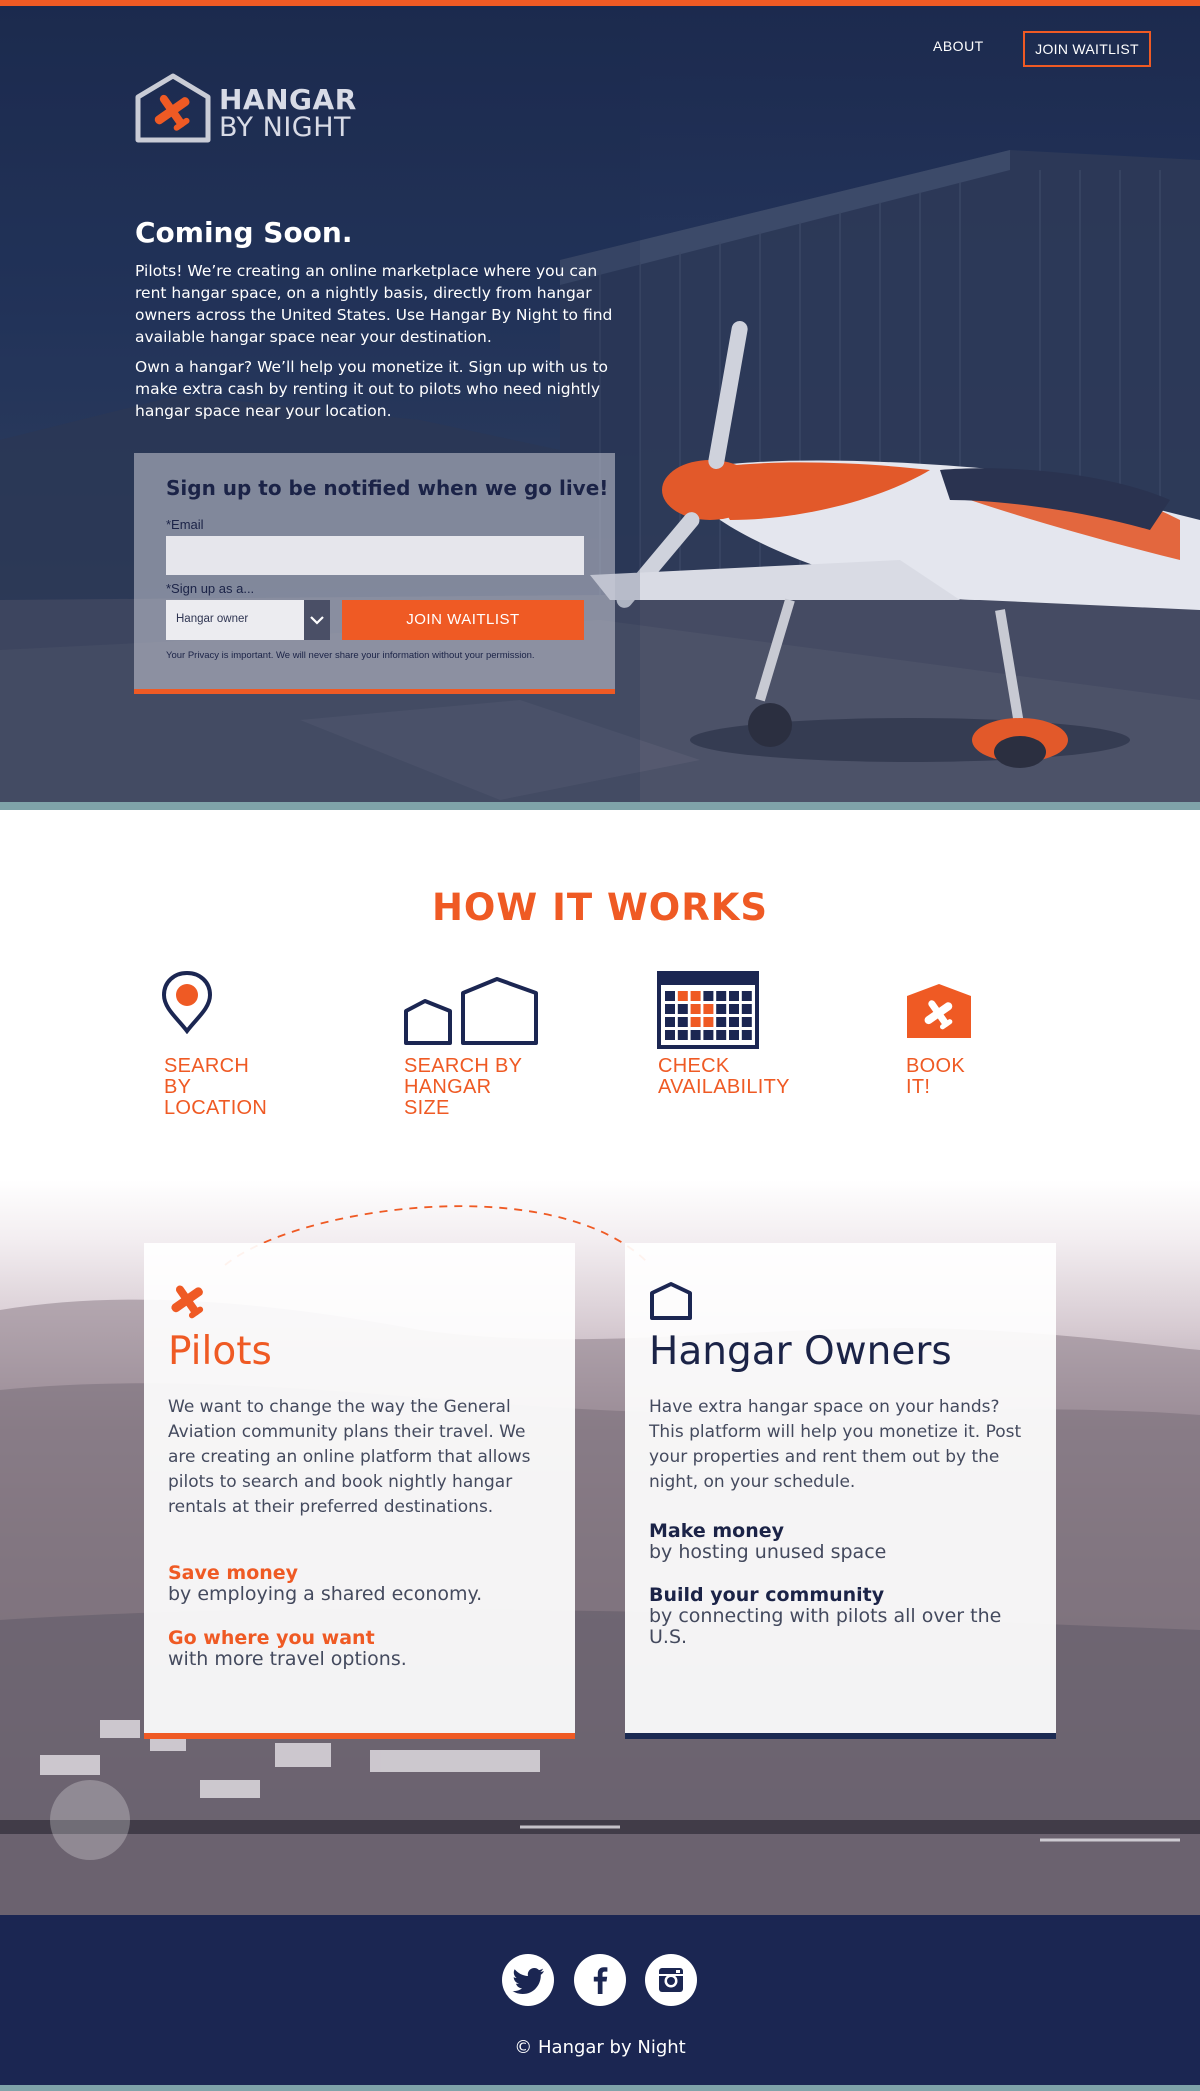  What do you see at coordinates (185, 524) in the screenshot?
I see `email-label: *Email` at bounding box center [185, 524].